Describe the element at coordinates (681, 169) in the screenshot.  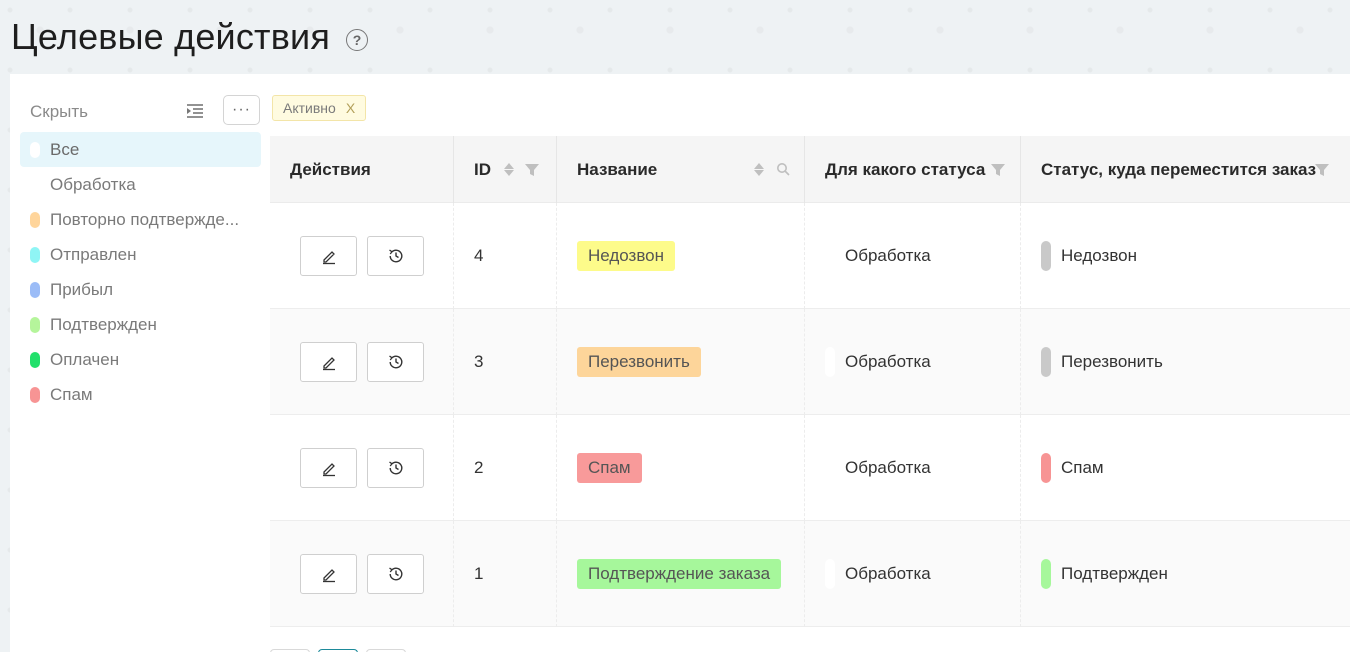
I see `column-header-name: Название` at that location.